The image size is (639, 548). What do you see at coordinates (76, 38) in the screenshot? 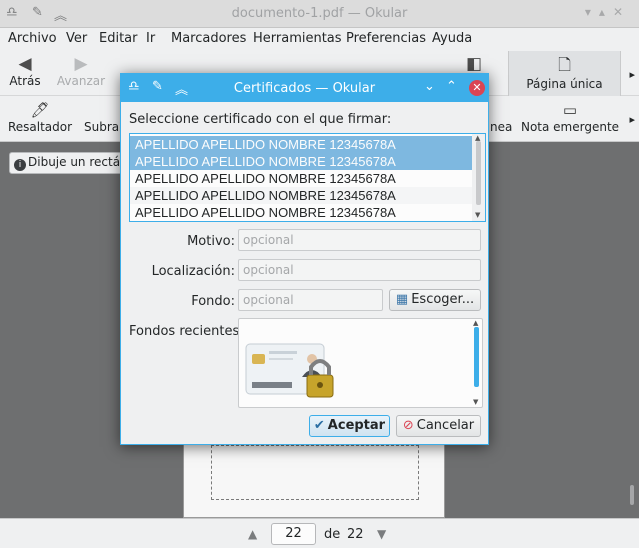
I see `menu-ver: Ver` at bounding box center [76, 38].